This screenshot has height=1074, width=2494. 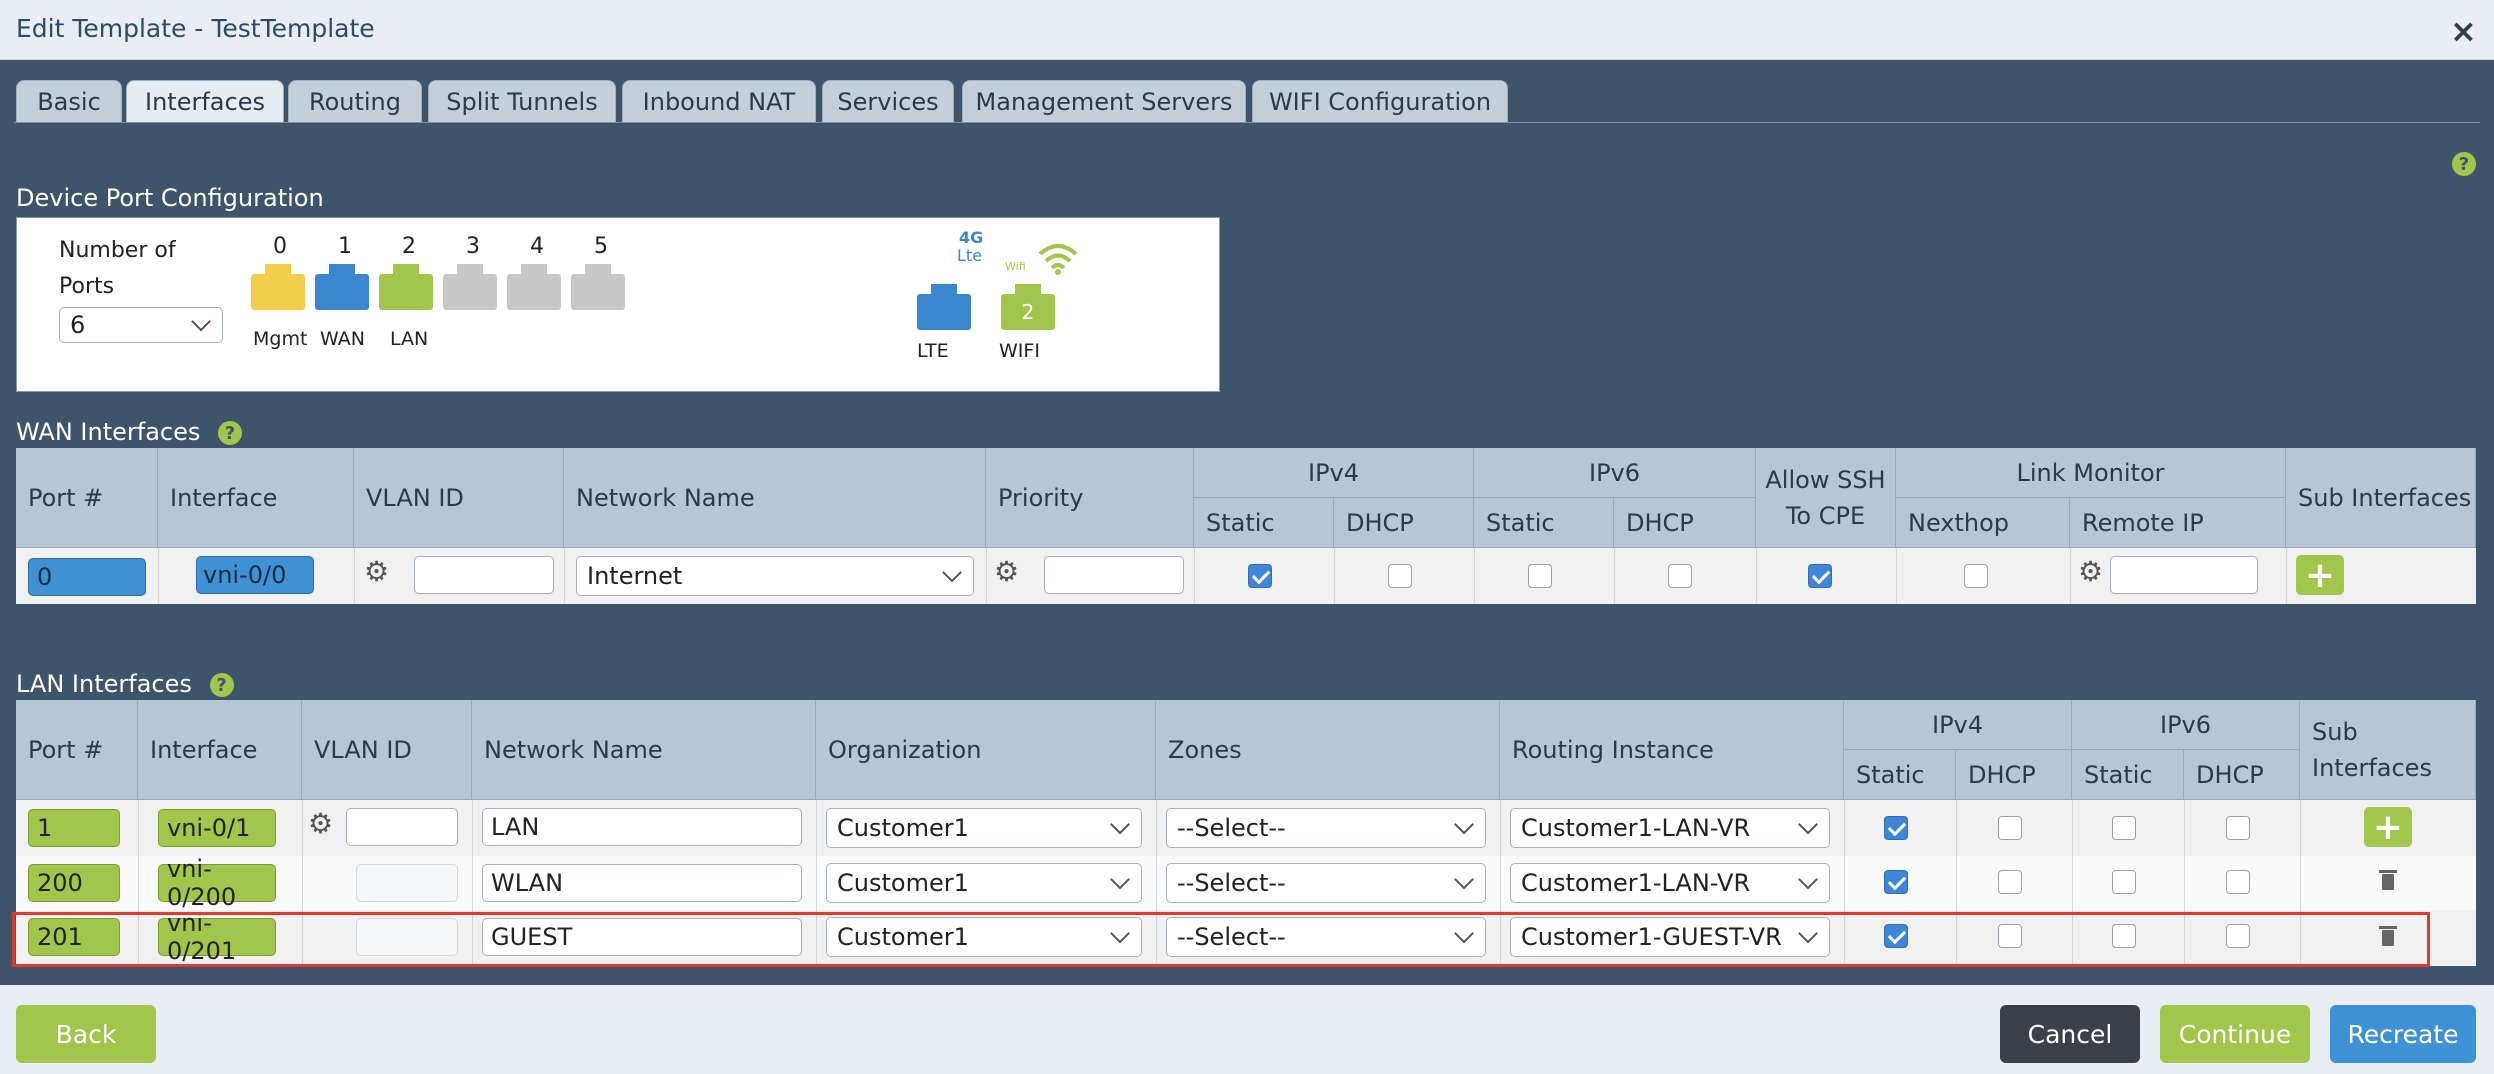 I want to click on tab-divider, so click(x=1247, y=122).